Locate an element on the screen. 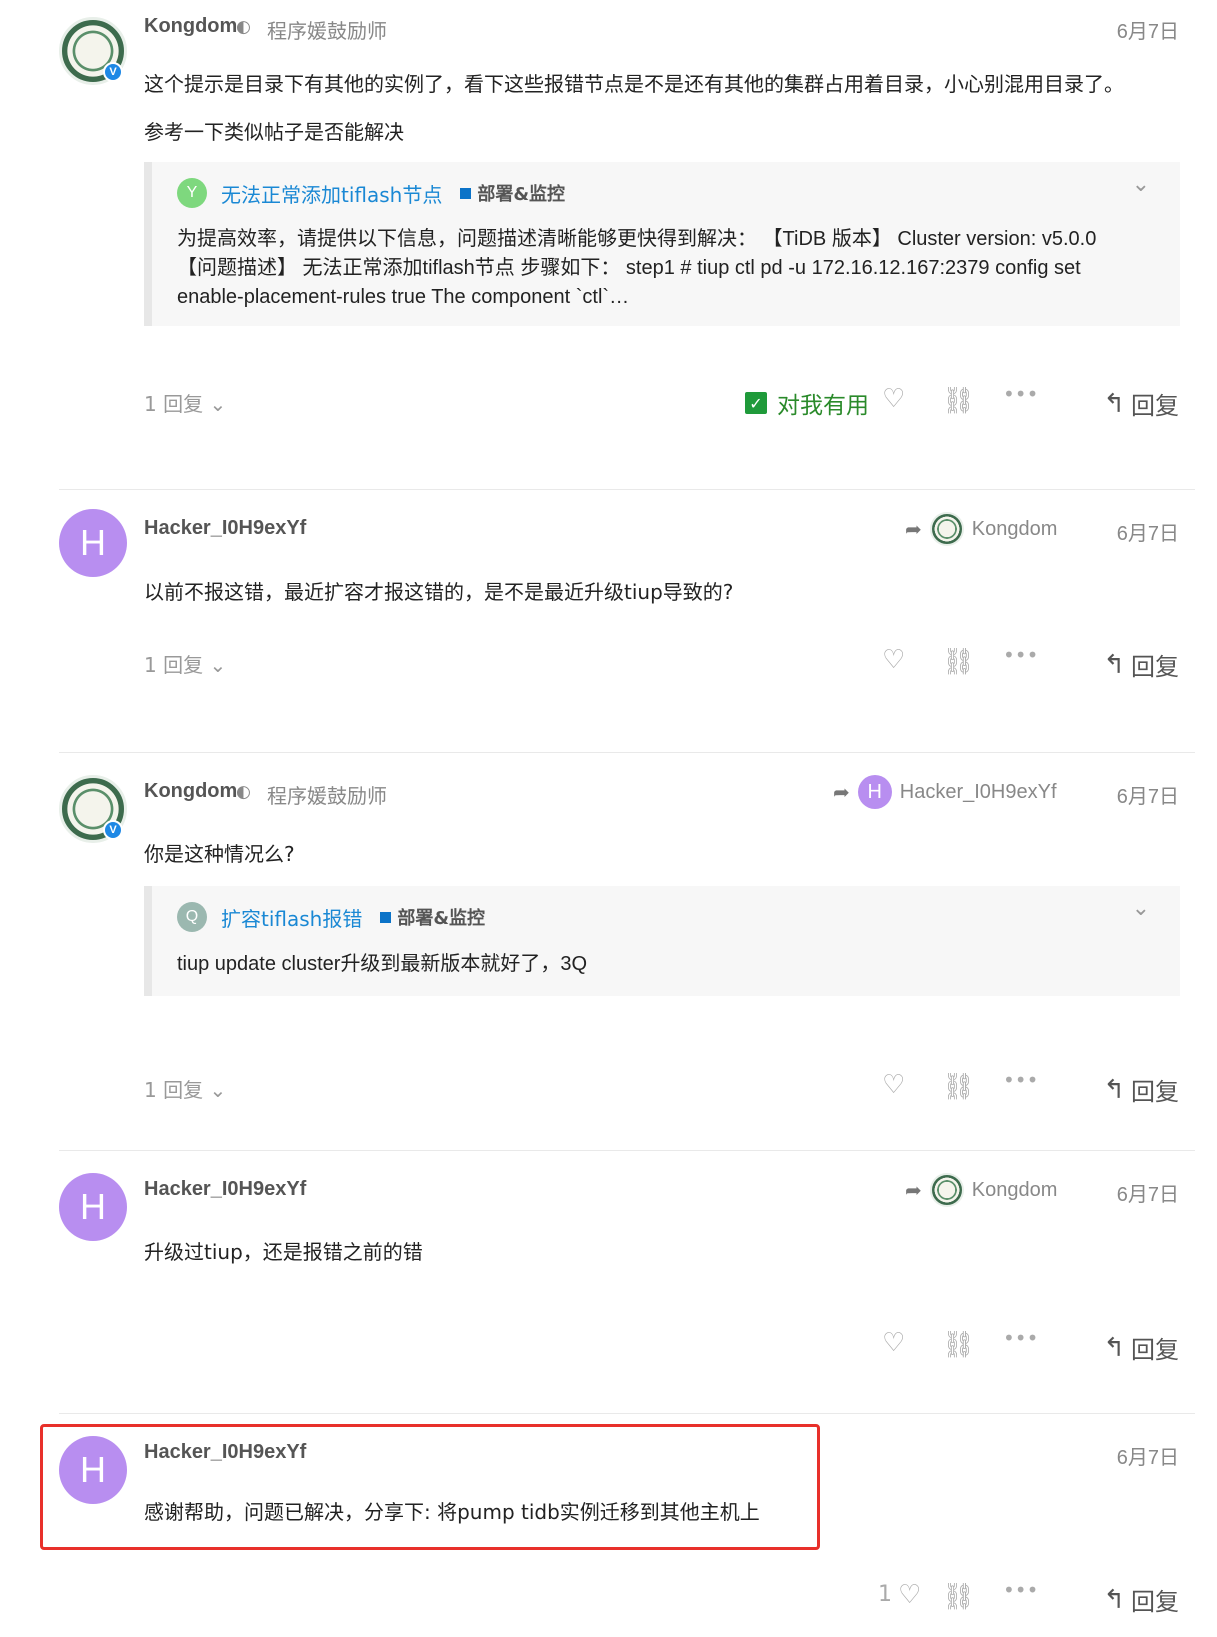  useful-label: 对我有用 is located at coordinates (823, 406).